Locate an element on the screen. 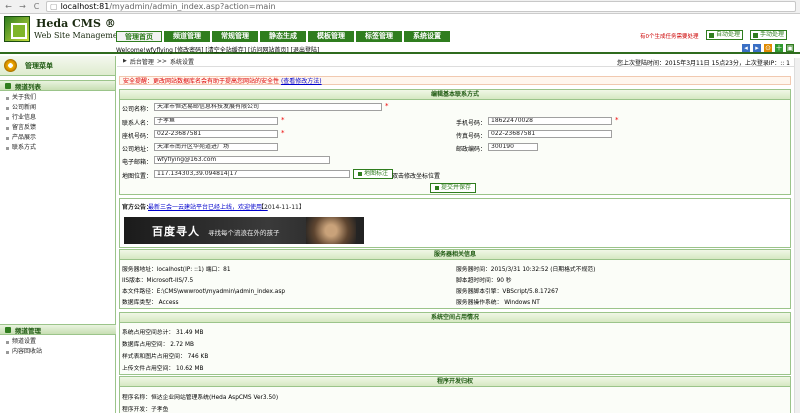 The image size is (800, 413). submit-button: 提交并保存 is located at coordinates (453, 188).